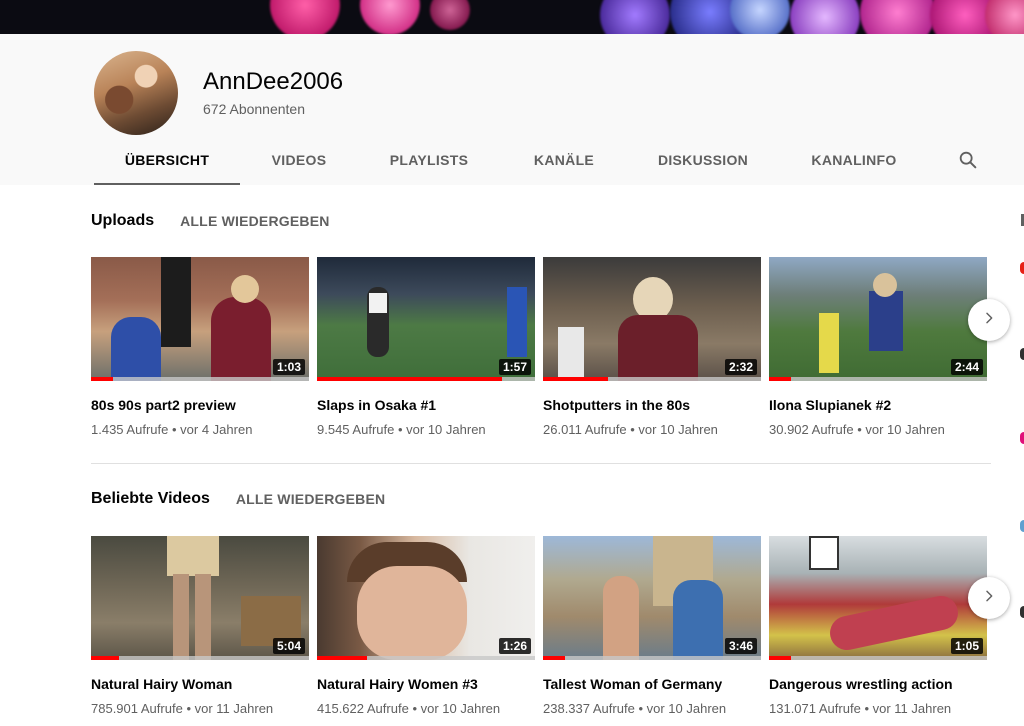 The image size is (1024, 726). Describe the element at coordinates (652, 684) in the screenshot. I see `video-title: Tallest Woman of Germany` at that location.